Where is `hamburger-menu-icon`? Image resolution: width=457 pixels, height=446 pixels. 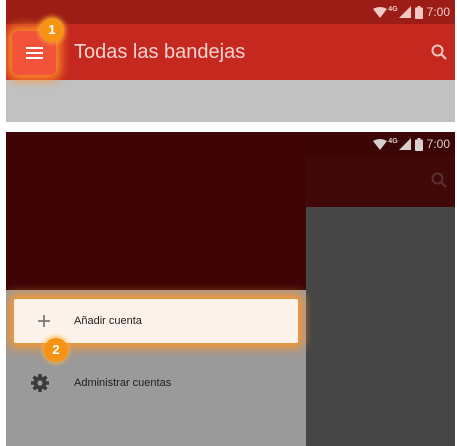 hamburger-menu-icon is located at coordinates (34, 53).